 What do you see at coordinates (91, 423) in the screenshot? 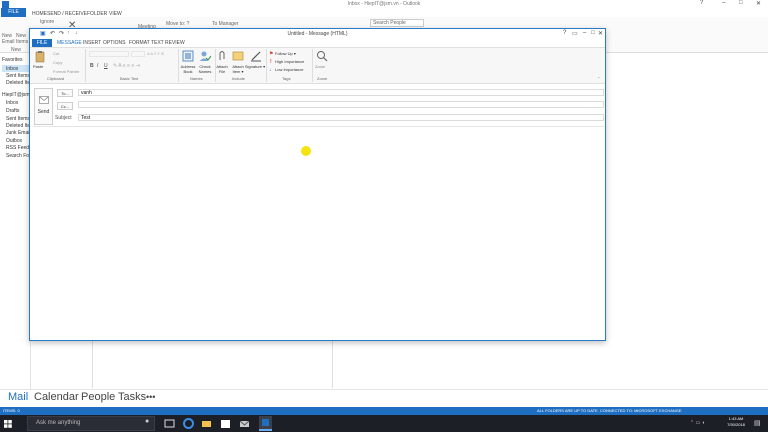
I see `taskbar-search-input: Ask me anything` at bounding box center [91, 423].